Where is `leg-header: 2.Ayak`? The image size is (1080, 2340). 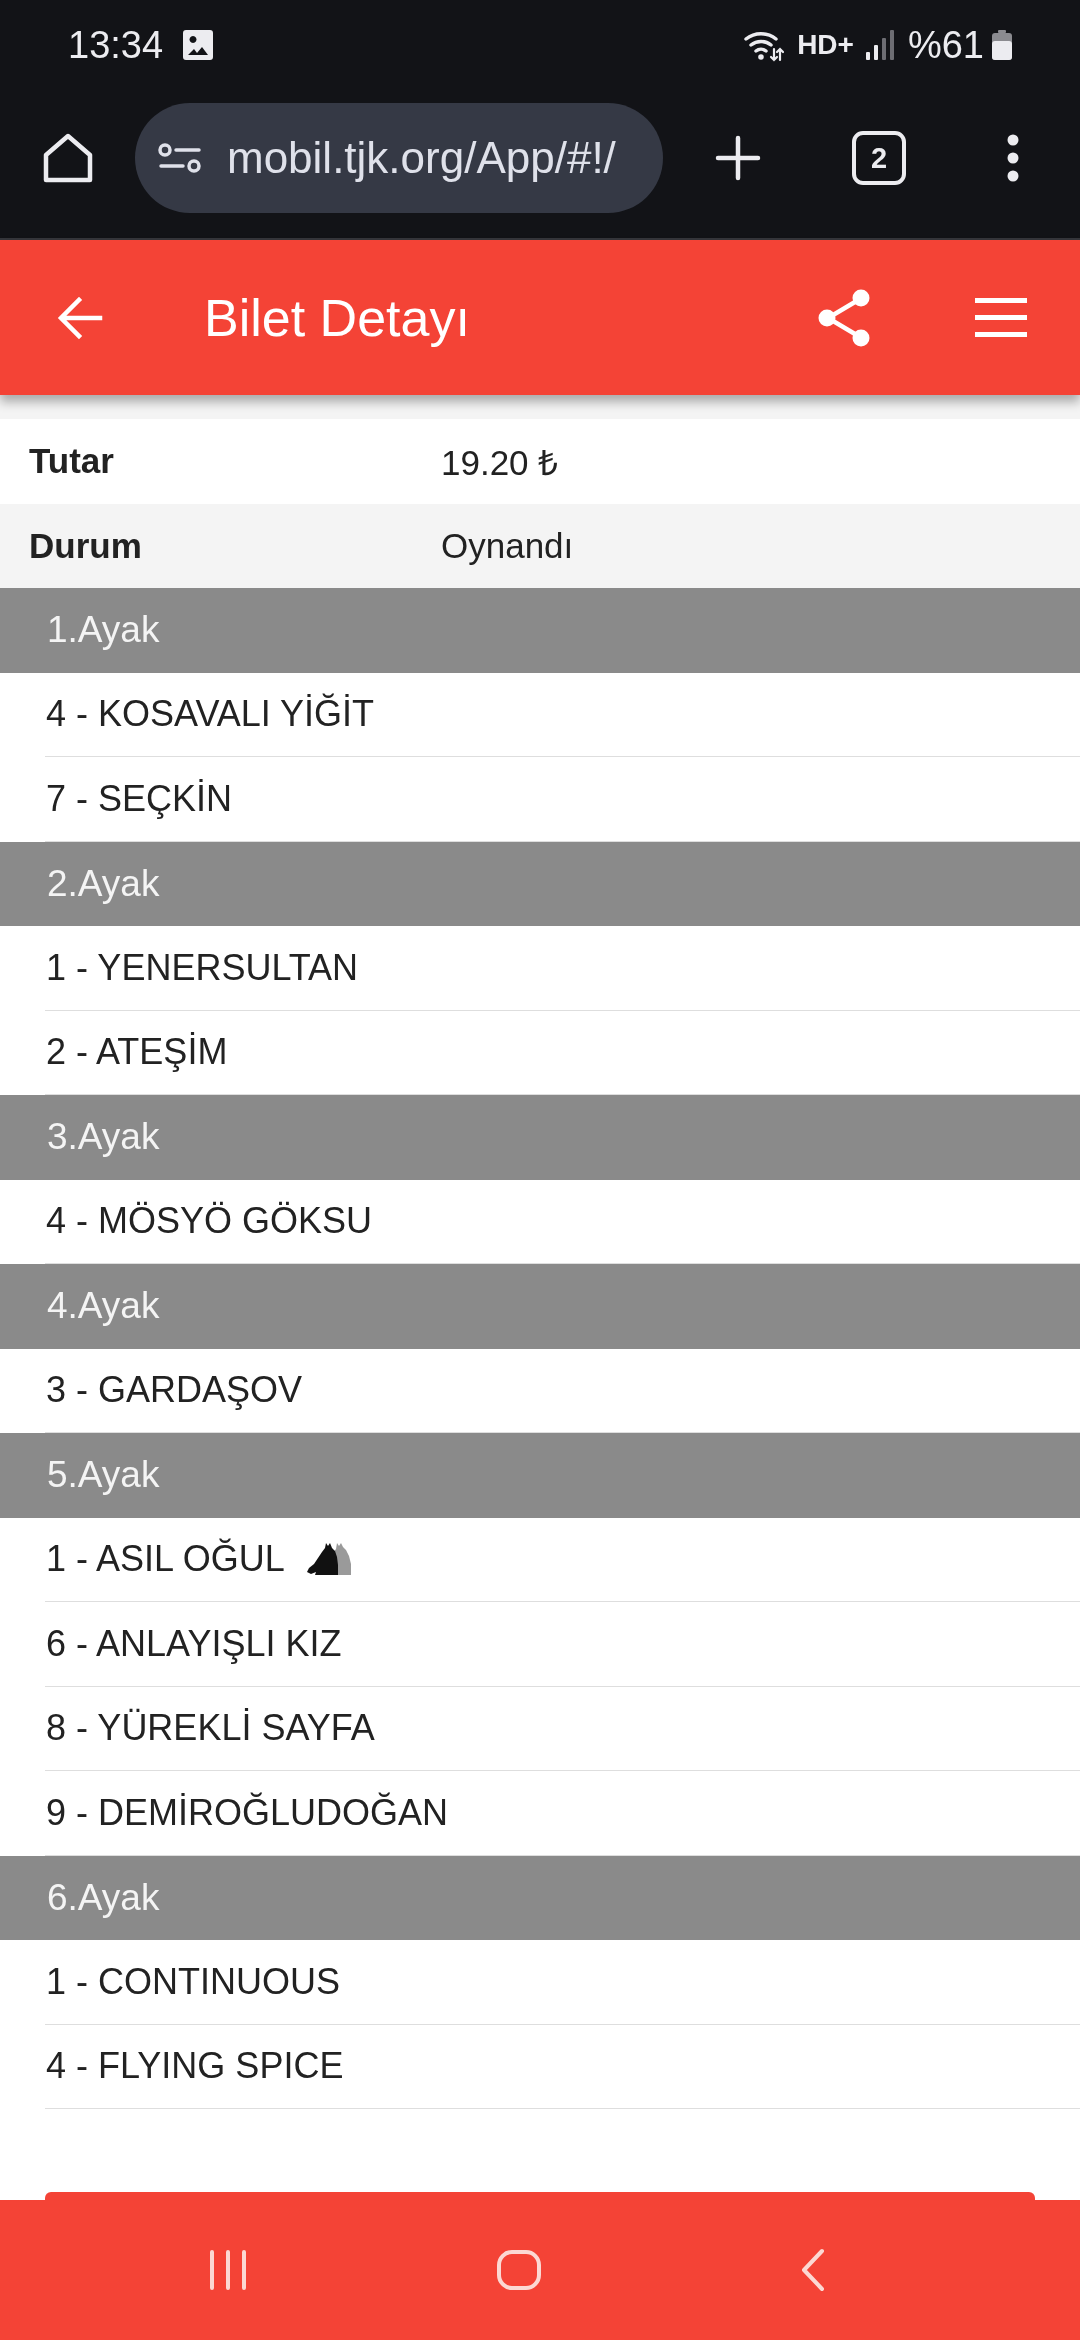
leg-header: 2.Ayak is located at coordinates (540, 883).